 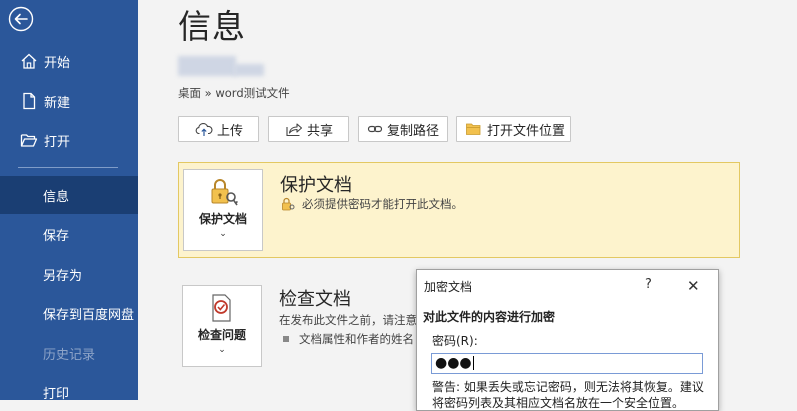 I want to click on sidebar-item-label: 新建, so click(x=57, y=103).